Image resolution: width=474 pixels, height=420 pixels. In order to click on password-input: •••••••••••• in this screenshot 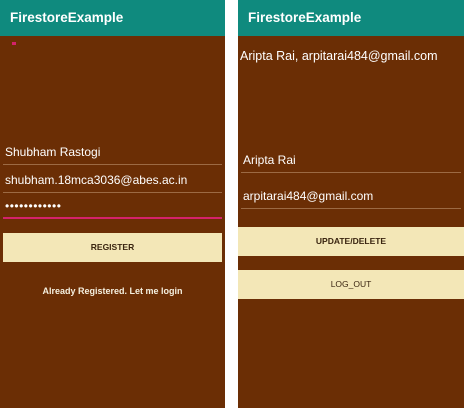, I will do `click(112, 208)`.